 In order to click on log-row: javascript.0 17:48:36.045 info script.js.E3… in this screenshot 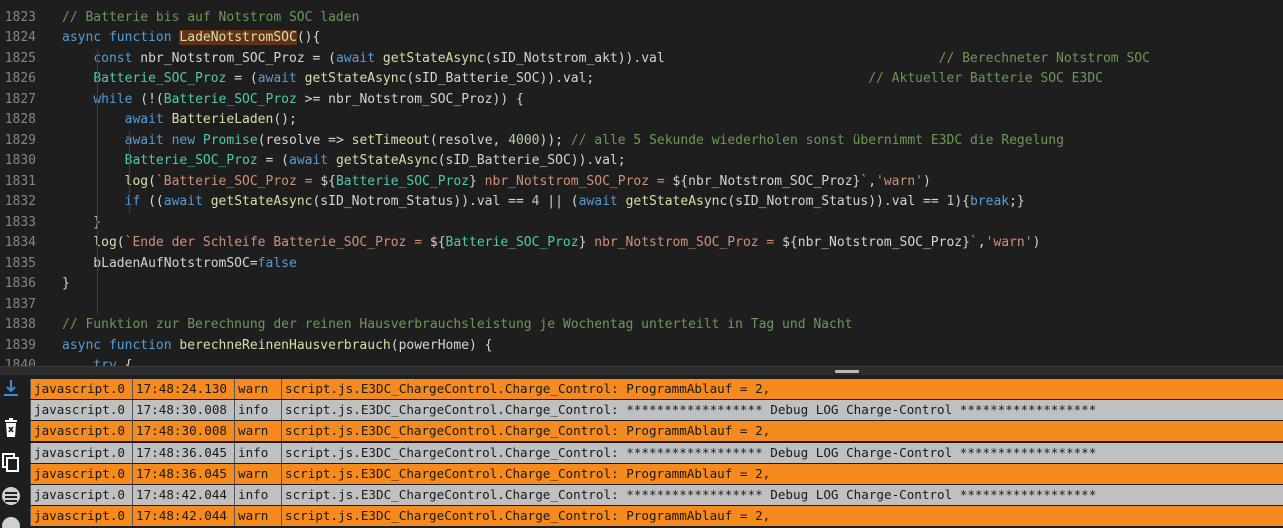, I will do `click(656, 452)`.